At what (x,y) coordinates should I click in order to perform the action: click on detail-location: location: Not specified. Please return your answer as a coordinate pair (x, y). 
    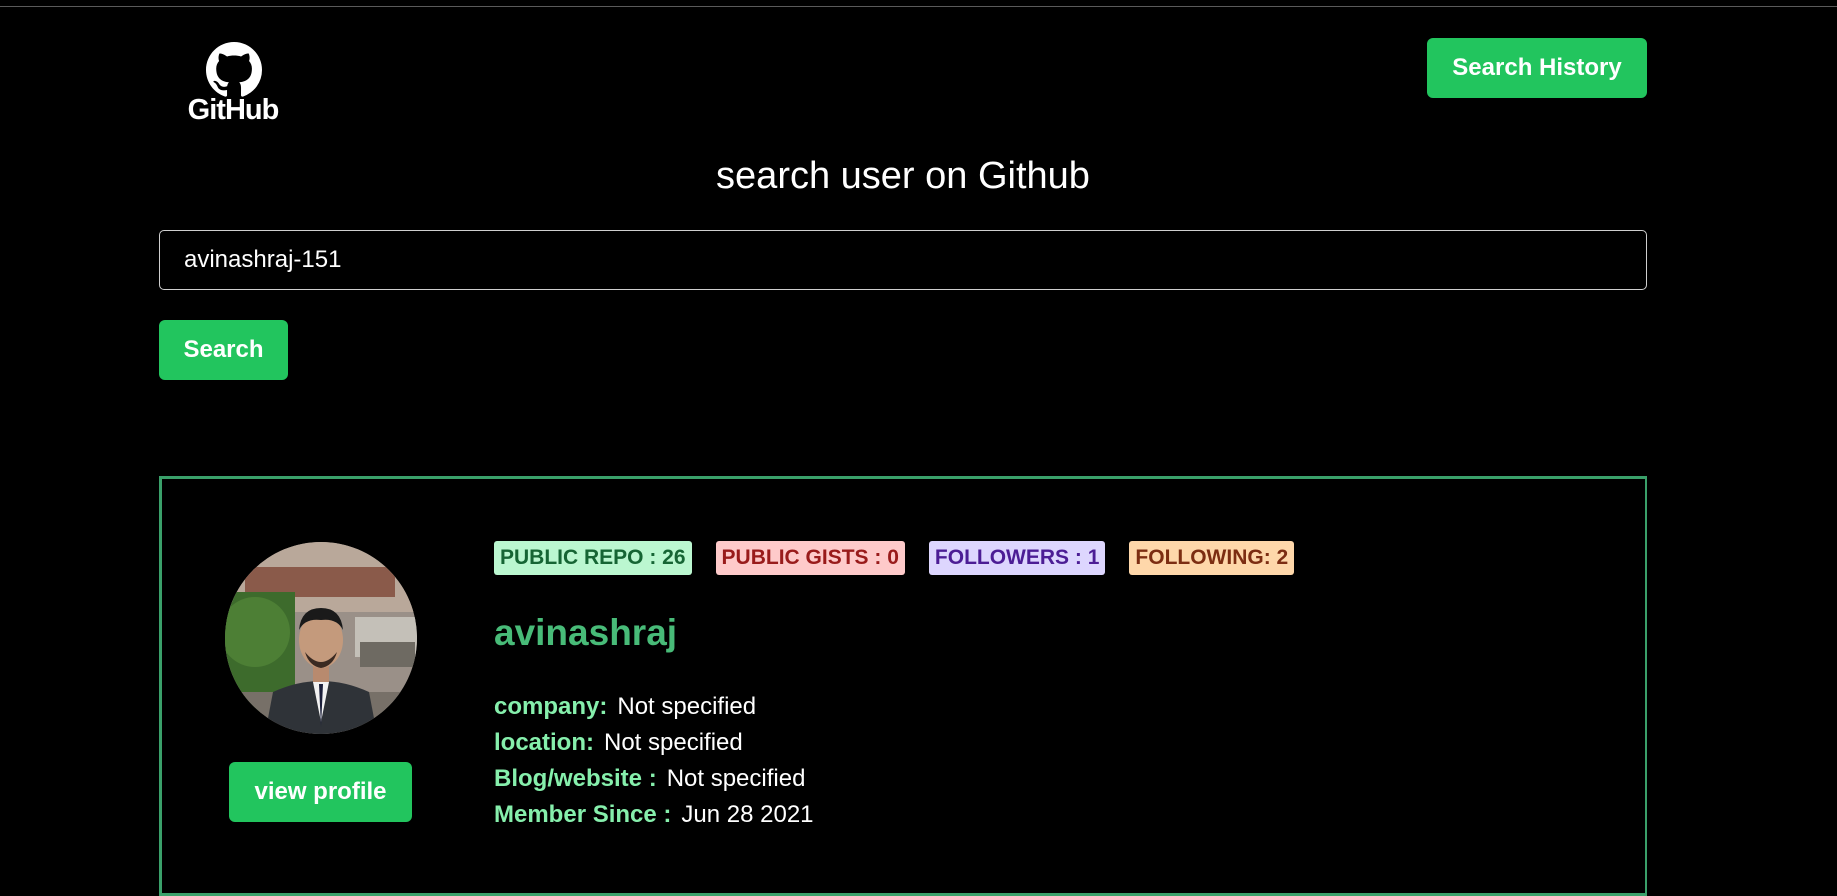
    Looking at the image, I should click on (654, 743).